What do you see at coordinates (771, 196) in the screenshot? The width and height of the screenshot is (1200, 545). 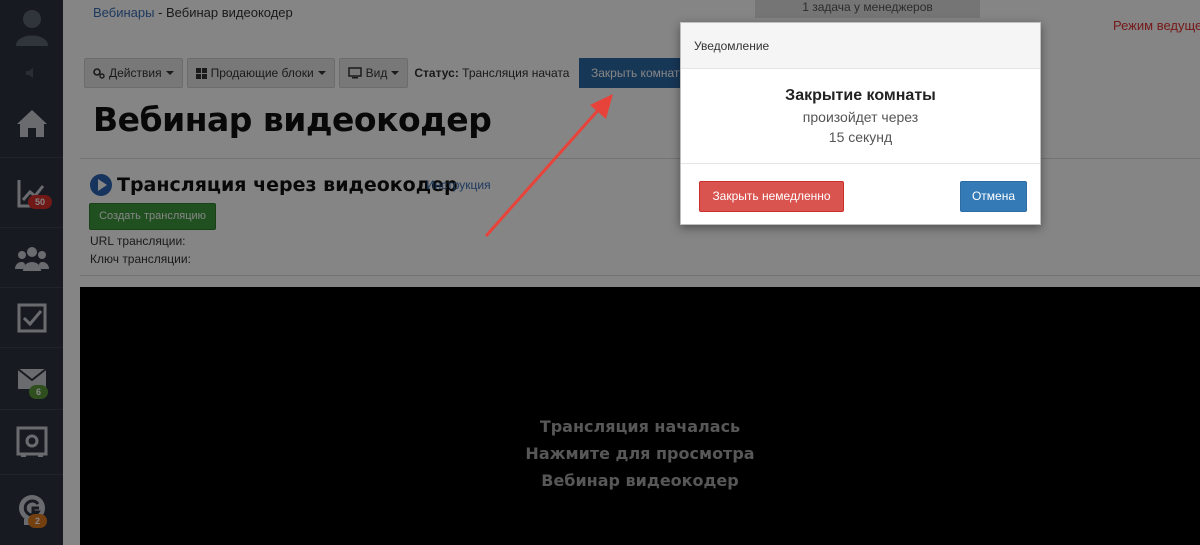 I see `close-now-button: Закрыть немедленно` at bounding box center [771, 196].